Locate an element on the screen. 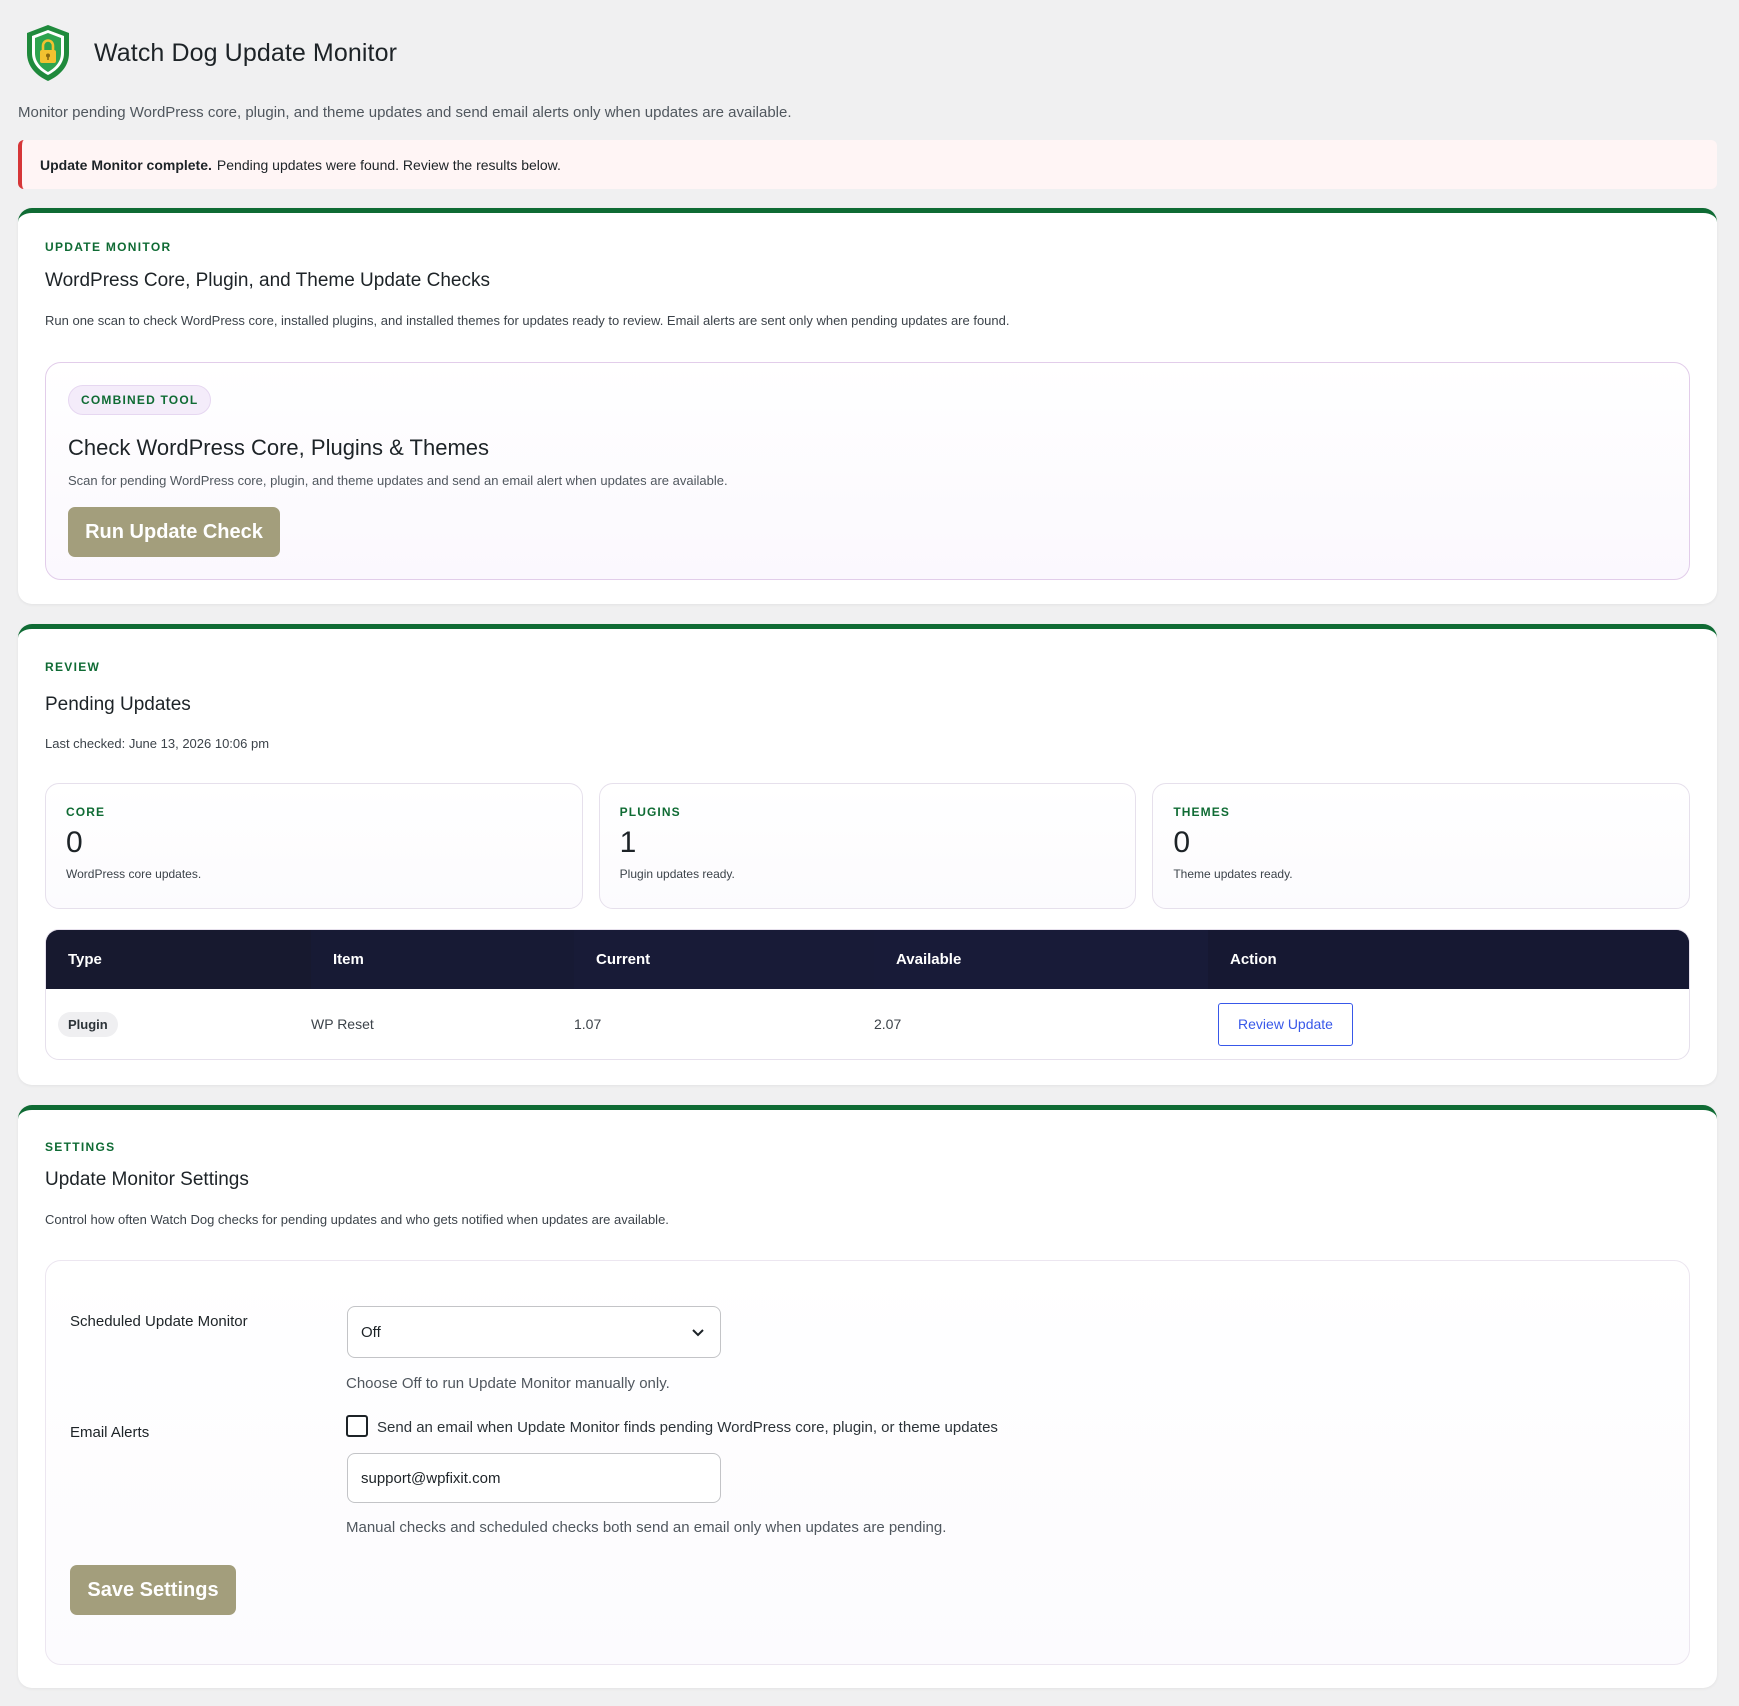  schedule-select-value: Off is located at coordinates (371, 1332).